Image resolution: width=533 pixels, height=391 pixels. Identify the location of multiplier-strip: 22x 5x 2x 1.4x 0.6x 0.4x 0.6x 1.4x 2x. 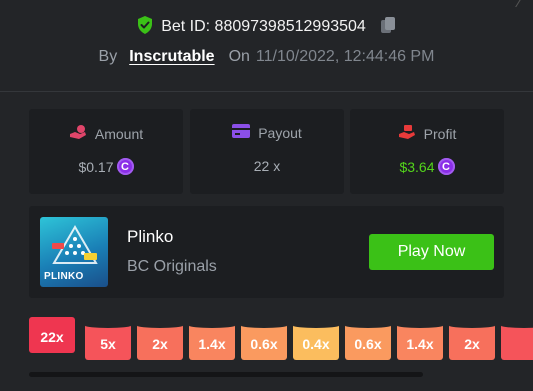
(281, 338).